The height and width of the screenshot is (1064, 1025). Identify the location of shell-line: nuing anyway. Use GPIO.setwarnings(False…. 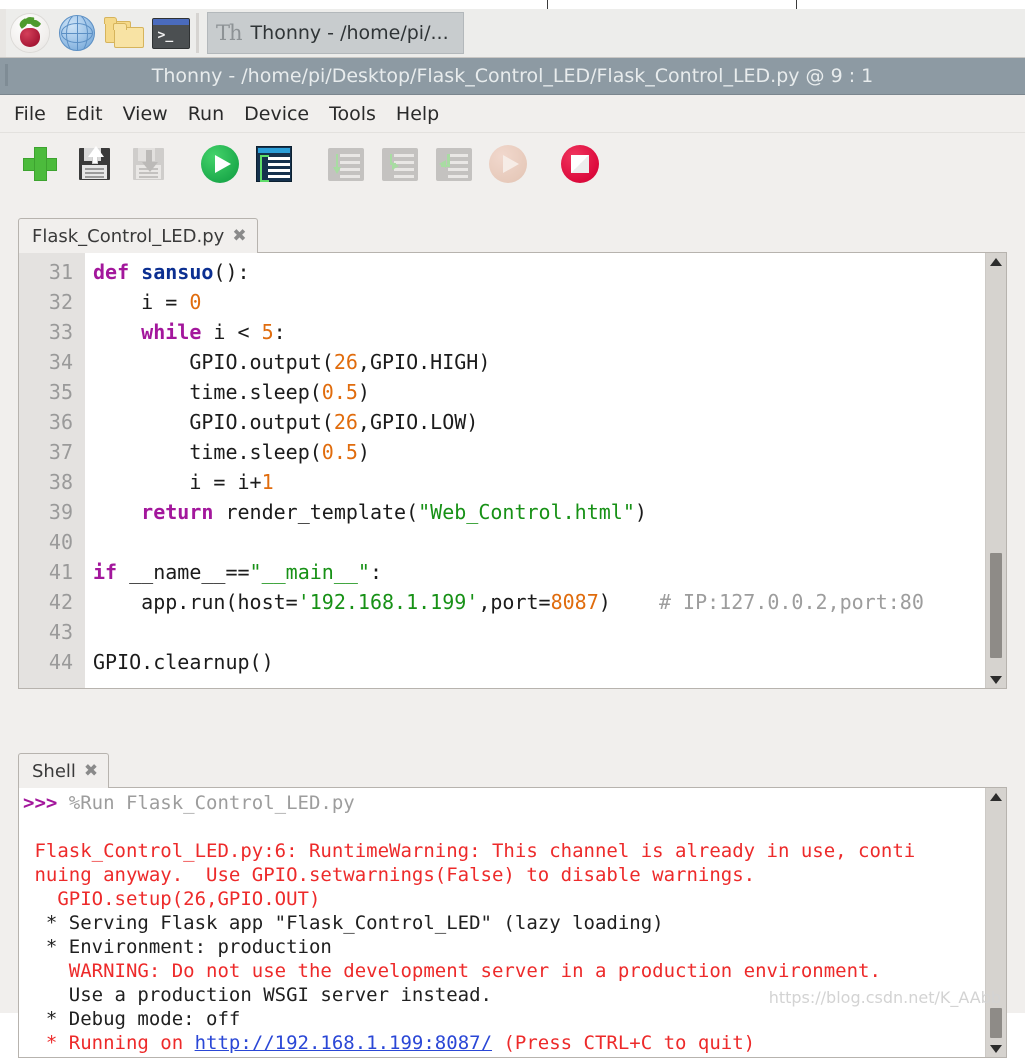
(514, 875).